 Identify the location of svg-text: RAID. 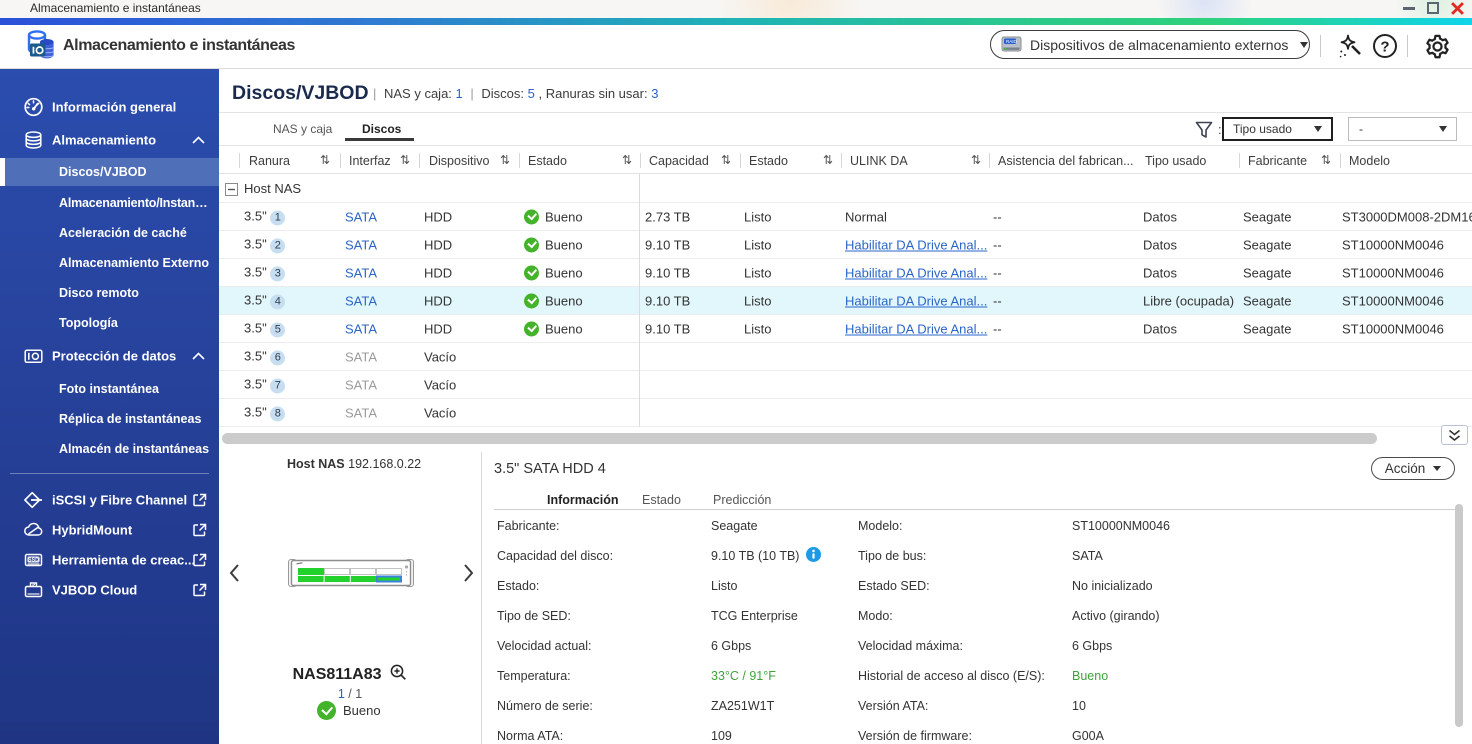
(1012, 41).